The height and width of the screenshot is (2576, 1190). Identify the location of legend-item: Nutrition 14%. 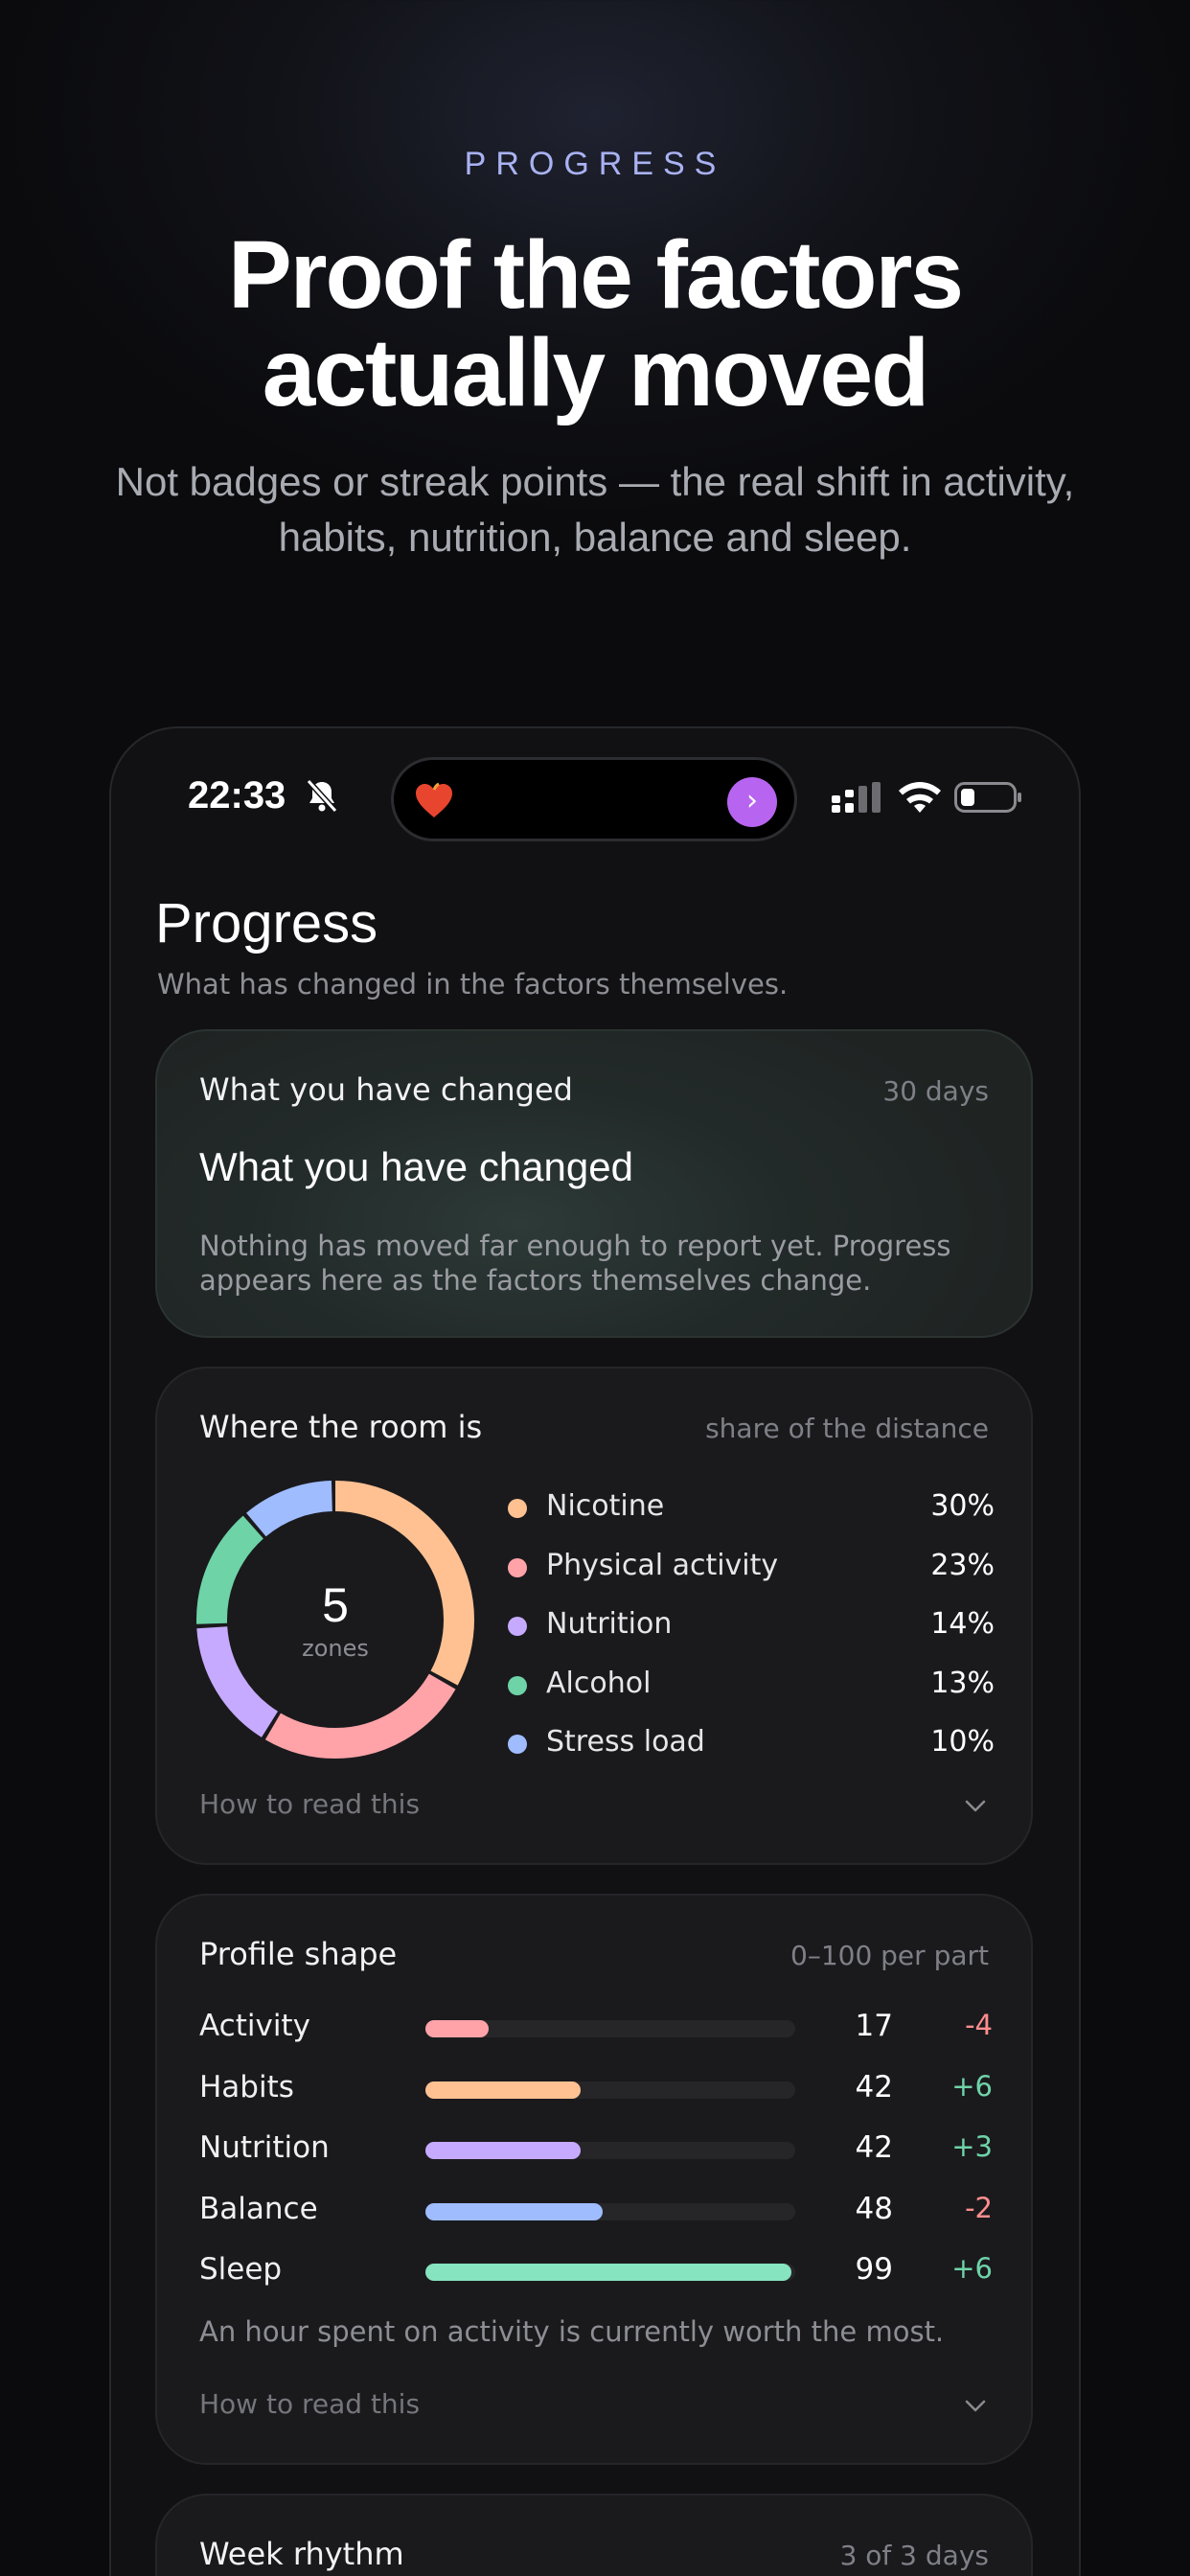
(751, 1629).